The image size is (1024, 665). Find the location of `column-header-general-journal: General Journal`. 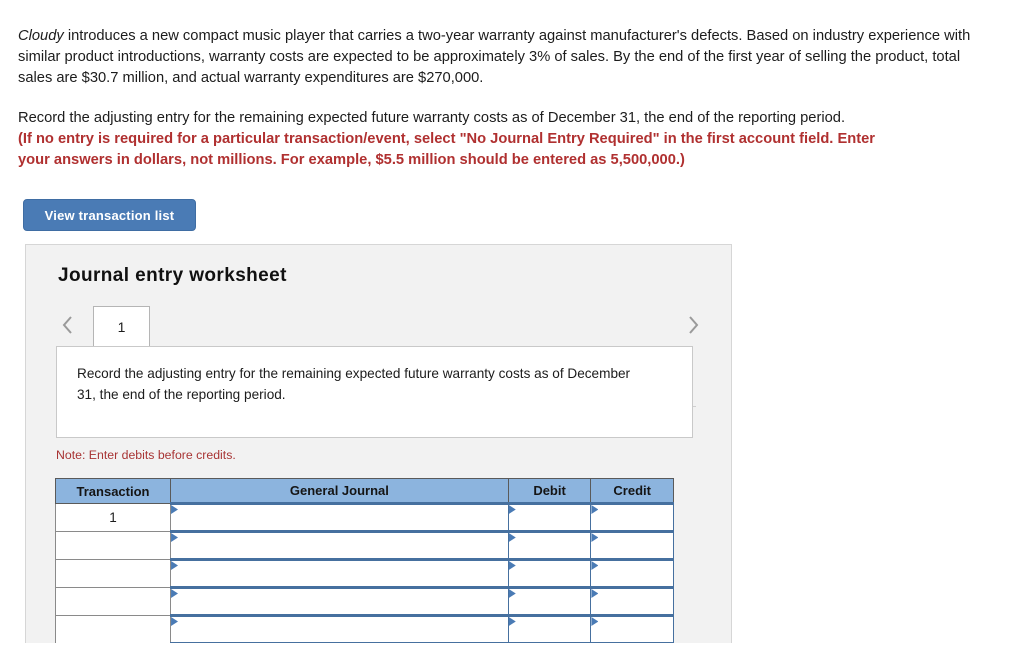

column-header-general-journal: General Journal is located at coordinates (339, 491).